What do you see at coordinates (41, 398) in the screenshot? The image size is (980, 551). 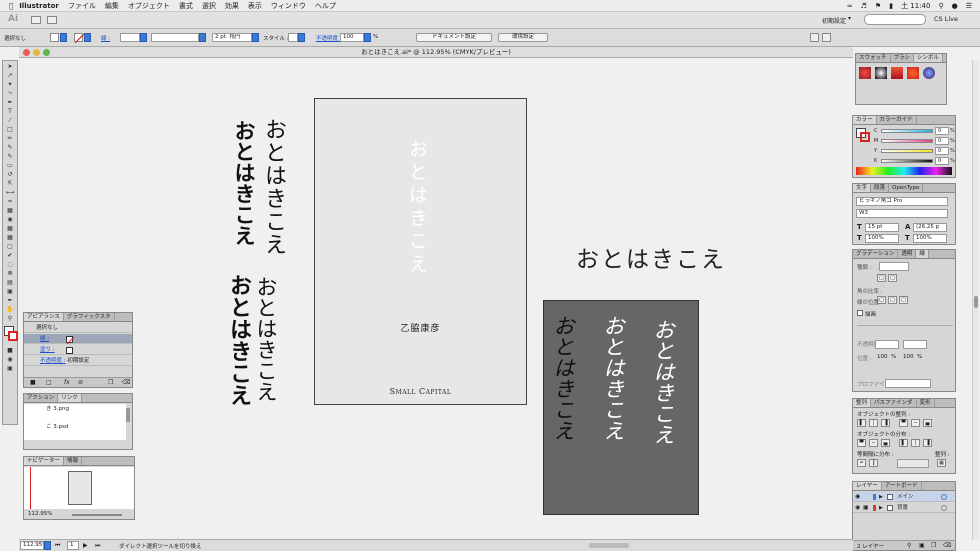 I see `tab-actions: アクション` at bounding box center [41, 398].